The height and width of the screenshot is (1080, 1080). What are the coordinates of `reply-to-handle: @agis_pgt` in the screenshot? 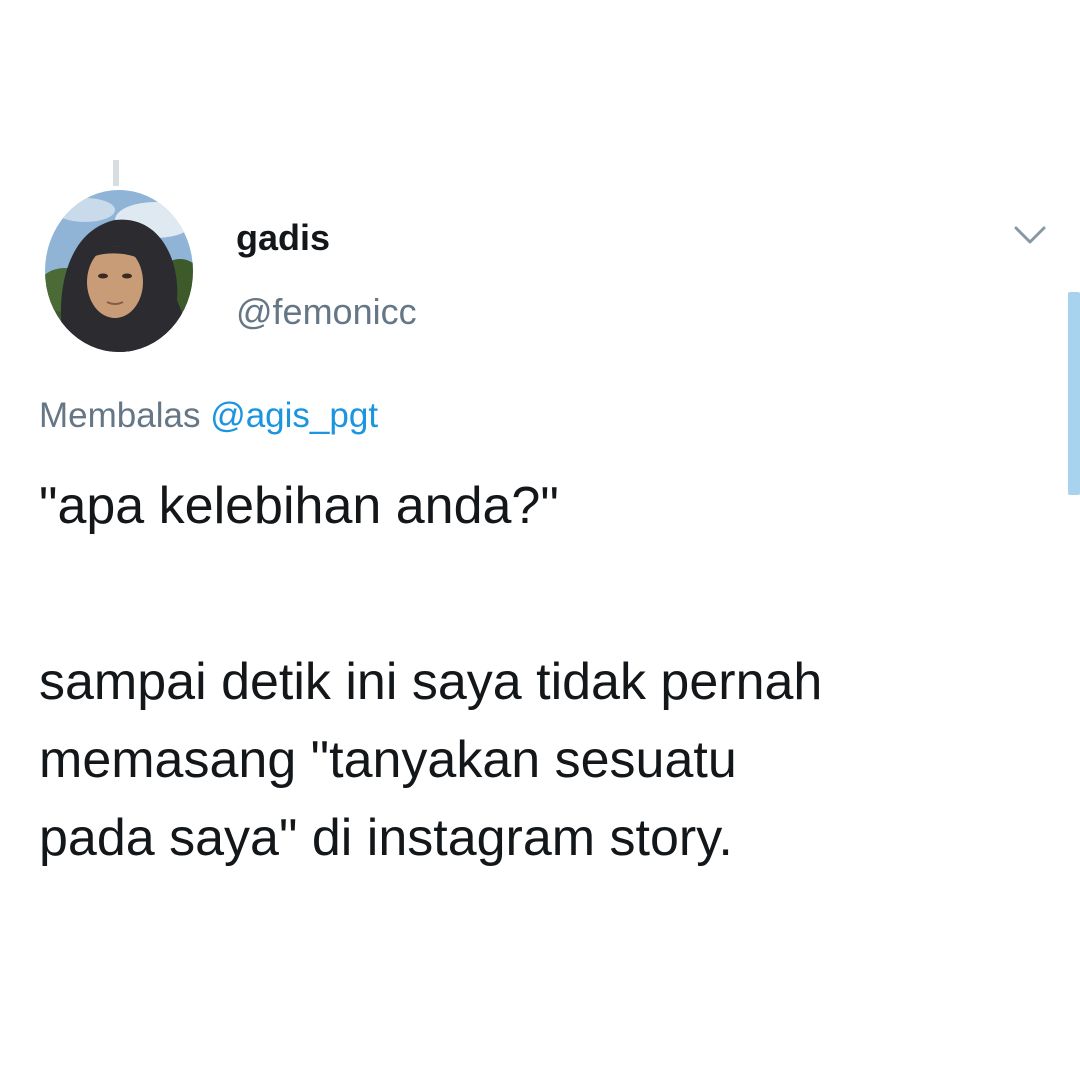 It's located at (294, 415).